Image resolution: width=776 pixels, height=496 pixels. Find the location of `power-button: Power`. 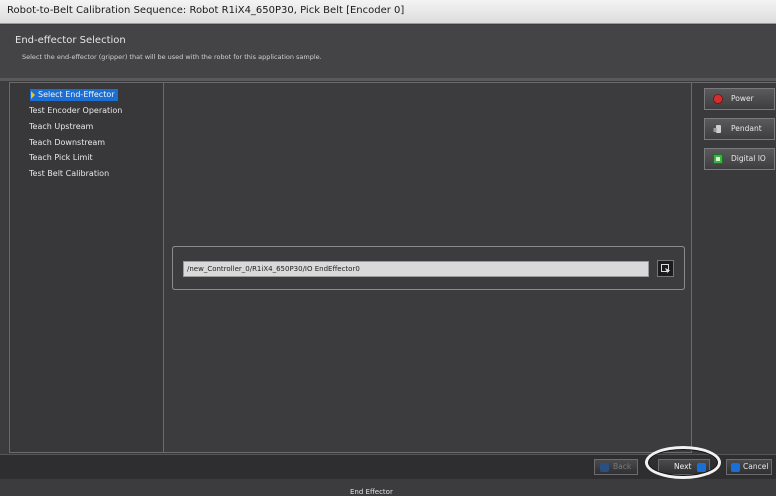

power-button: Power is located at coordinates (739, 99).